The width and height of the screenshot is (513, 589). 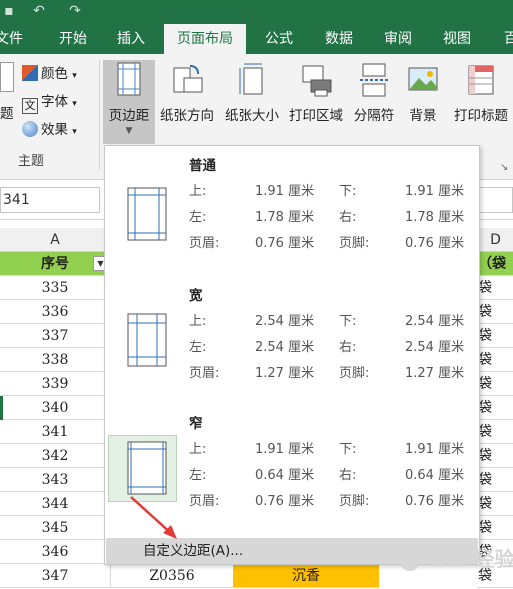 I want to click on page-break-icon, so click(x=374, y=80).